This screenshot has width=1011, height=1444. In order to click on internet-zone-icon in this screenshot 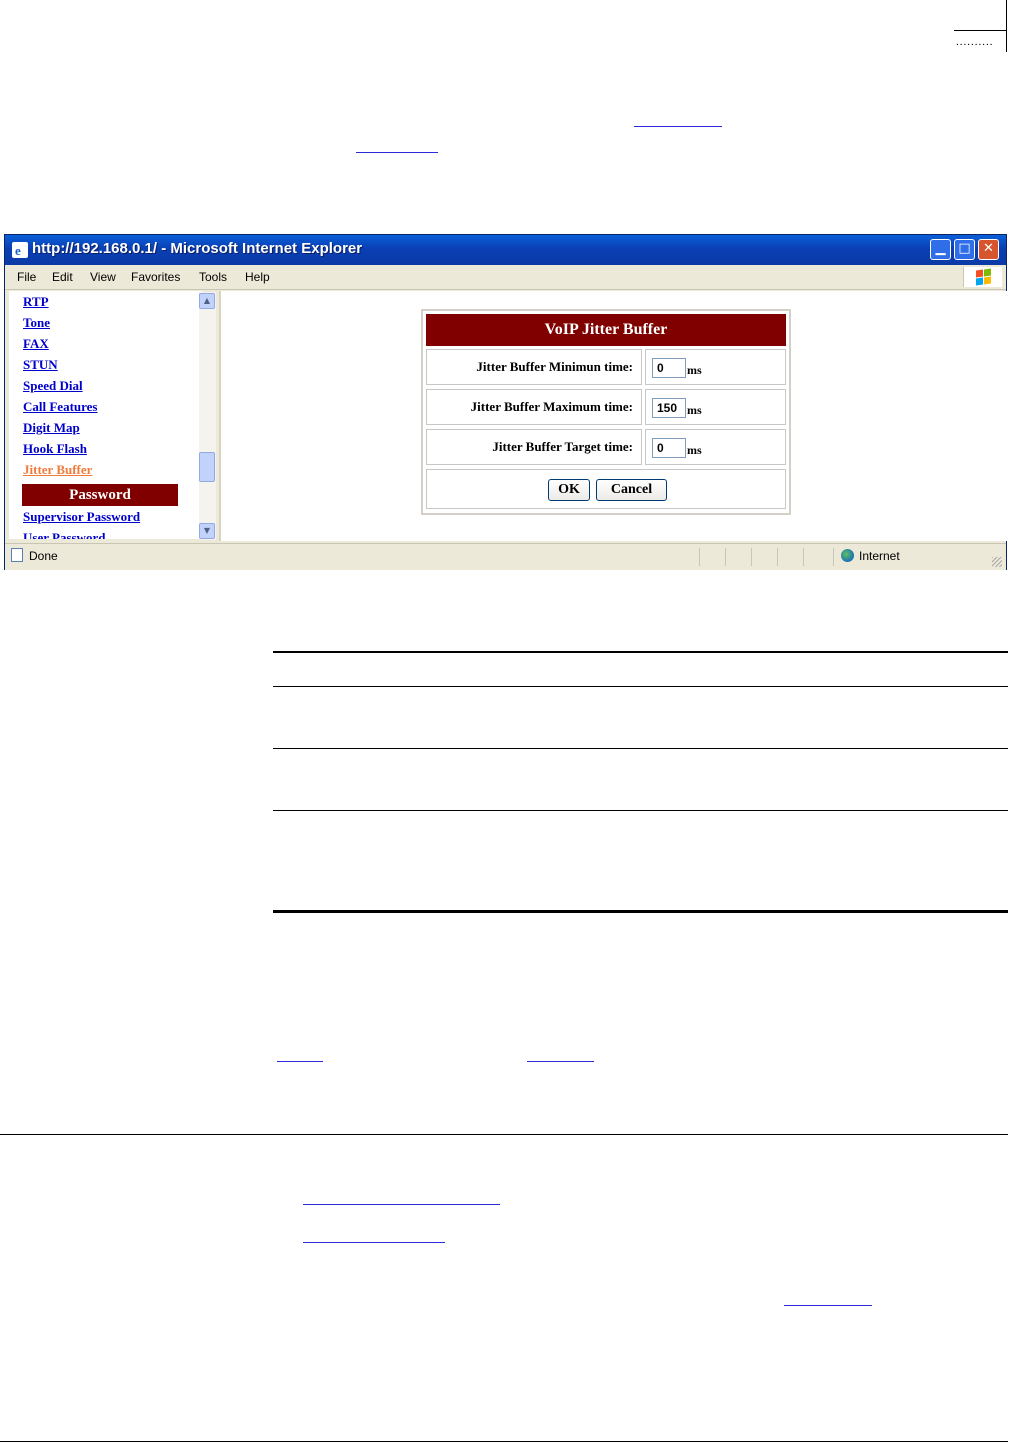, I will do `click(847, 555)`.